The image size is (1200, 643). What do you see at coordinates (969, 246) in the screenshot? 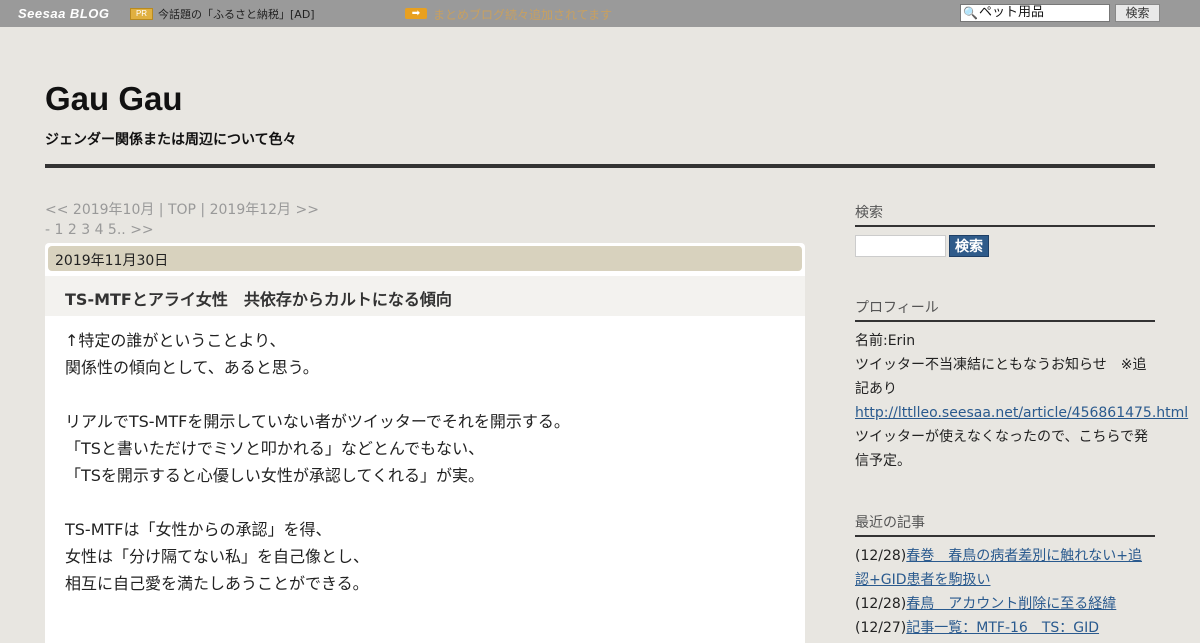
I see `sidebar-search-button: 検索` at bounding box center [969, 246].